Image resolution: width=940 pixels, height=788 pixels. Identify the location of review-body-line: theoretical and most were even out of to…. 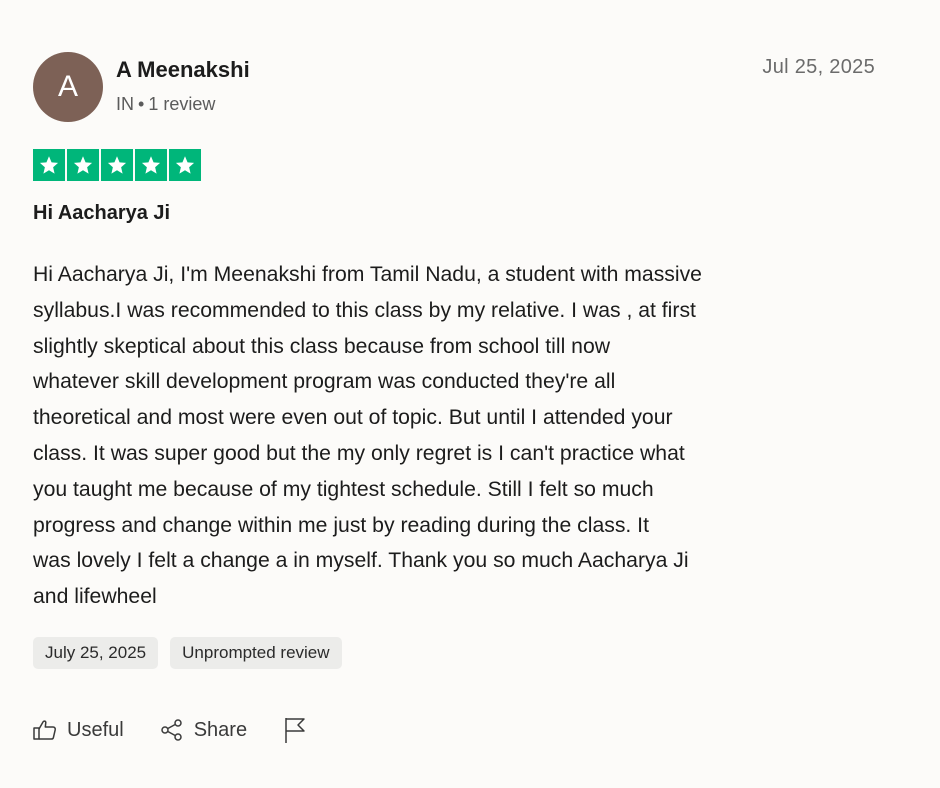
(353, 418).